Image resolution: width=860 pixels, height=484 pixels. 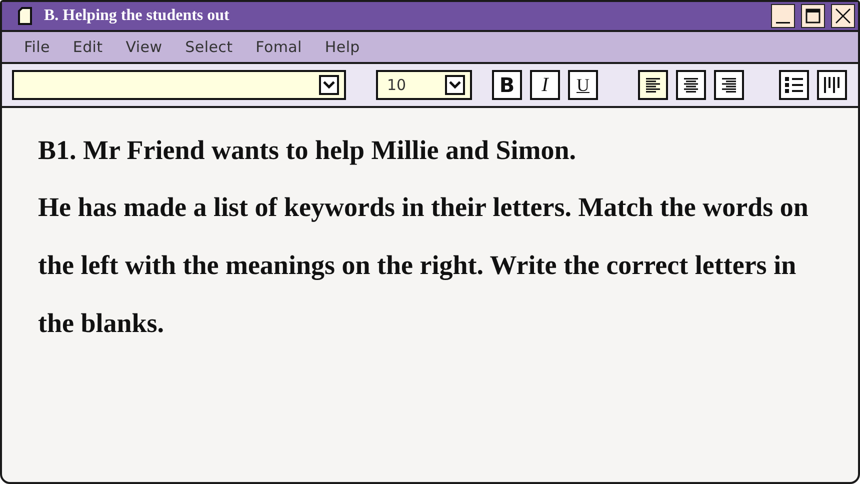 I want to click on close-button, so click(x=843, y=16).